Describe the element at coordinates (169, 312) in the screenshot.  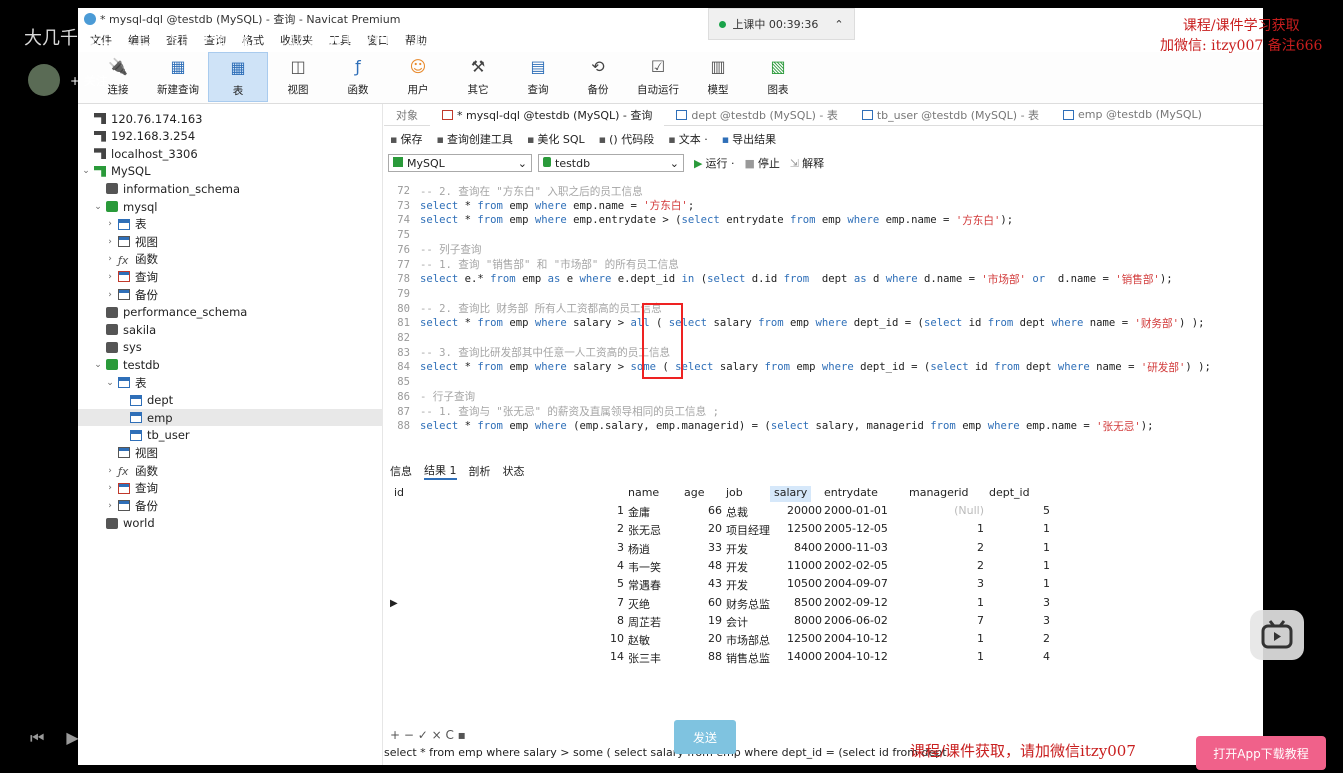
I see `tree-item-performance_schema: performance_schema` at that location.